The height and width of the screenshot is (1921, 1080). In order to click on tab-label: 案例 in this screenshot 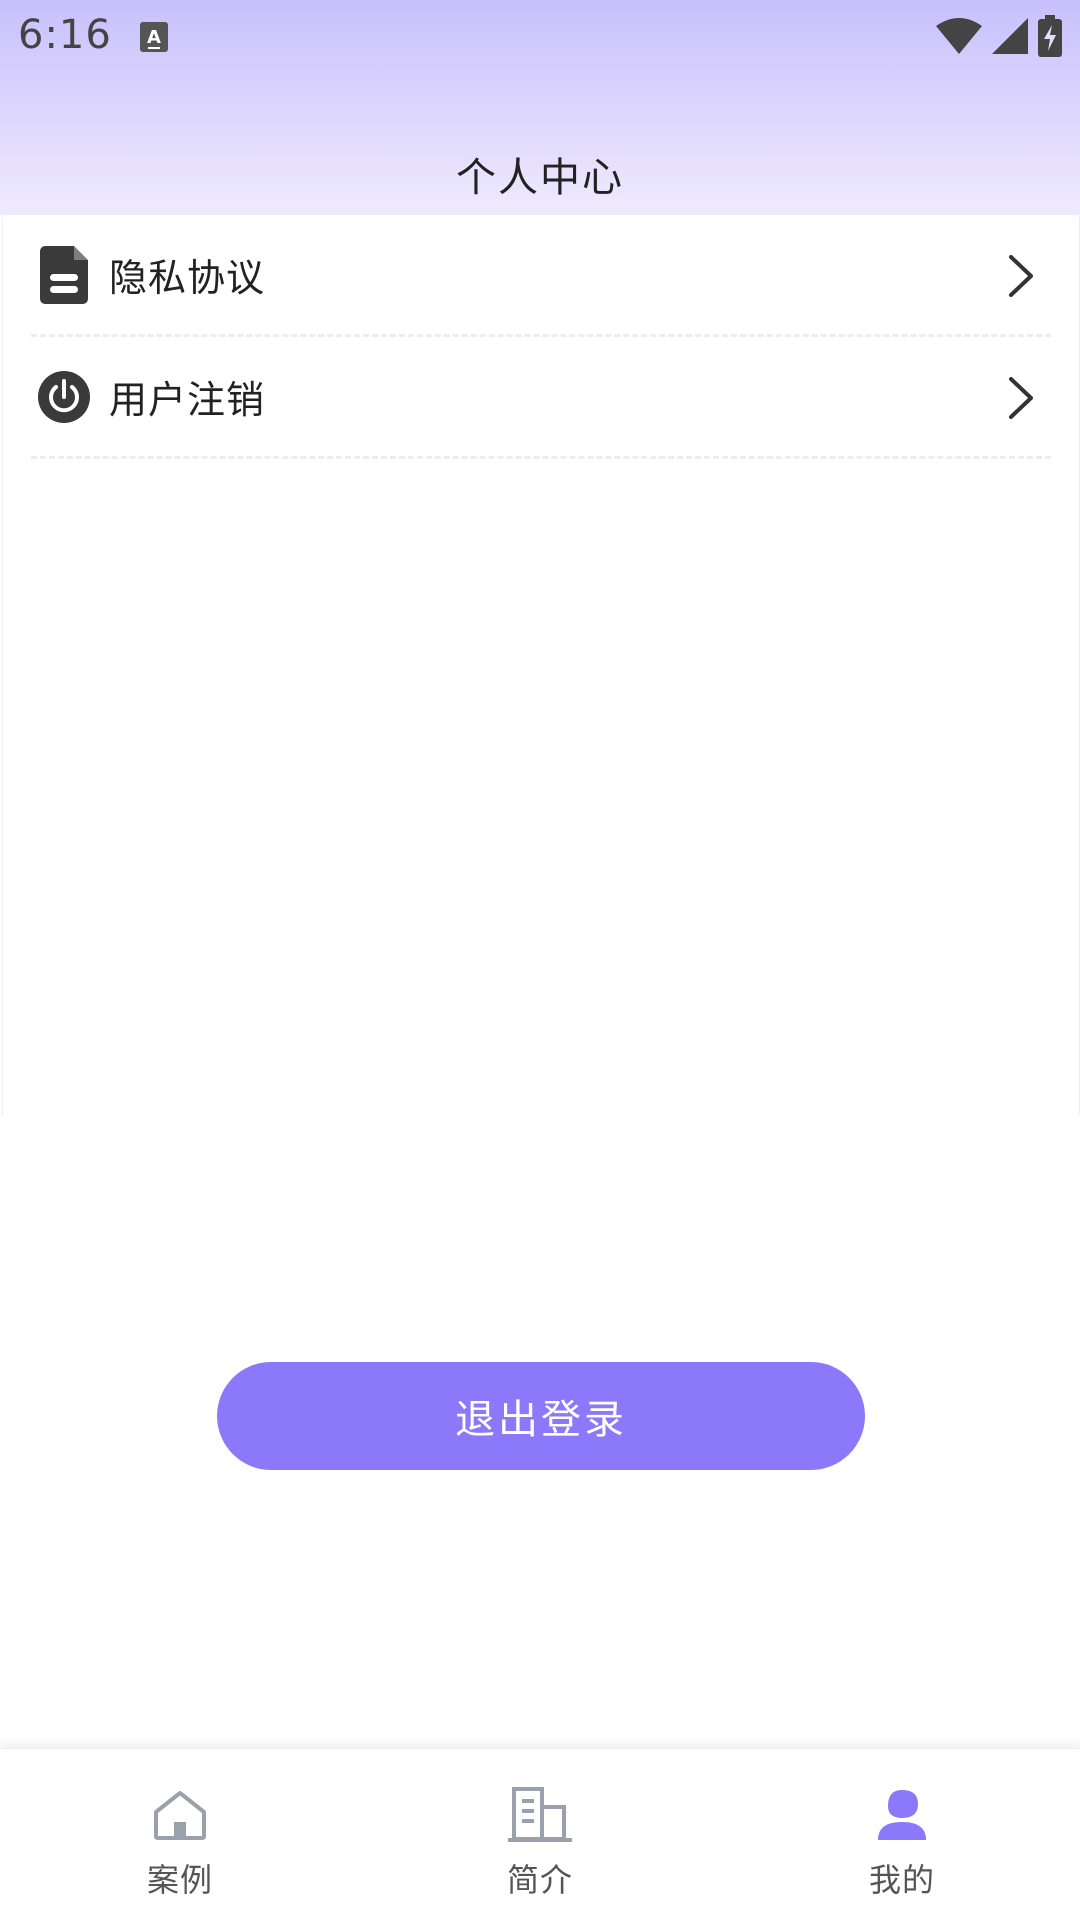, I will do `click(179, 1880)`.